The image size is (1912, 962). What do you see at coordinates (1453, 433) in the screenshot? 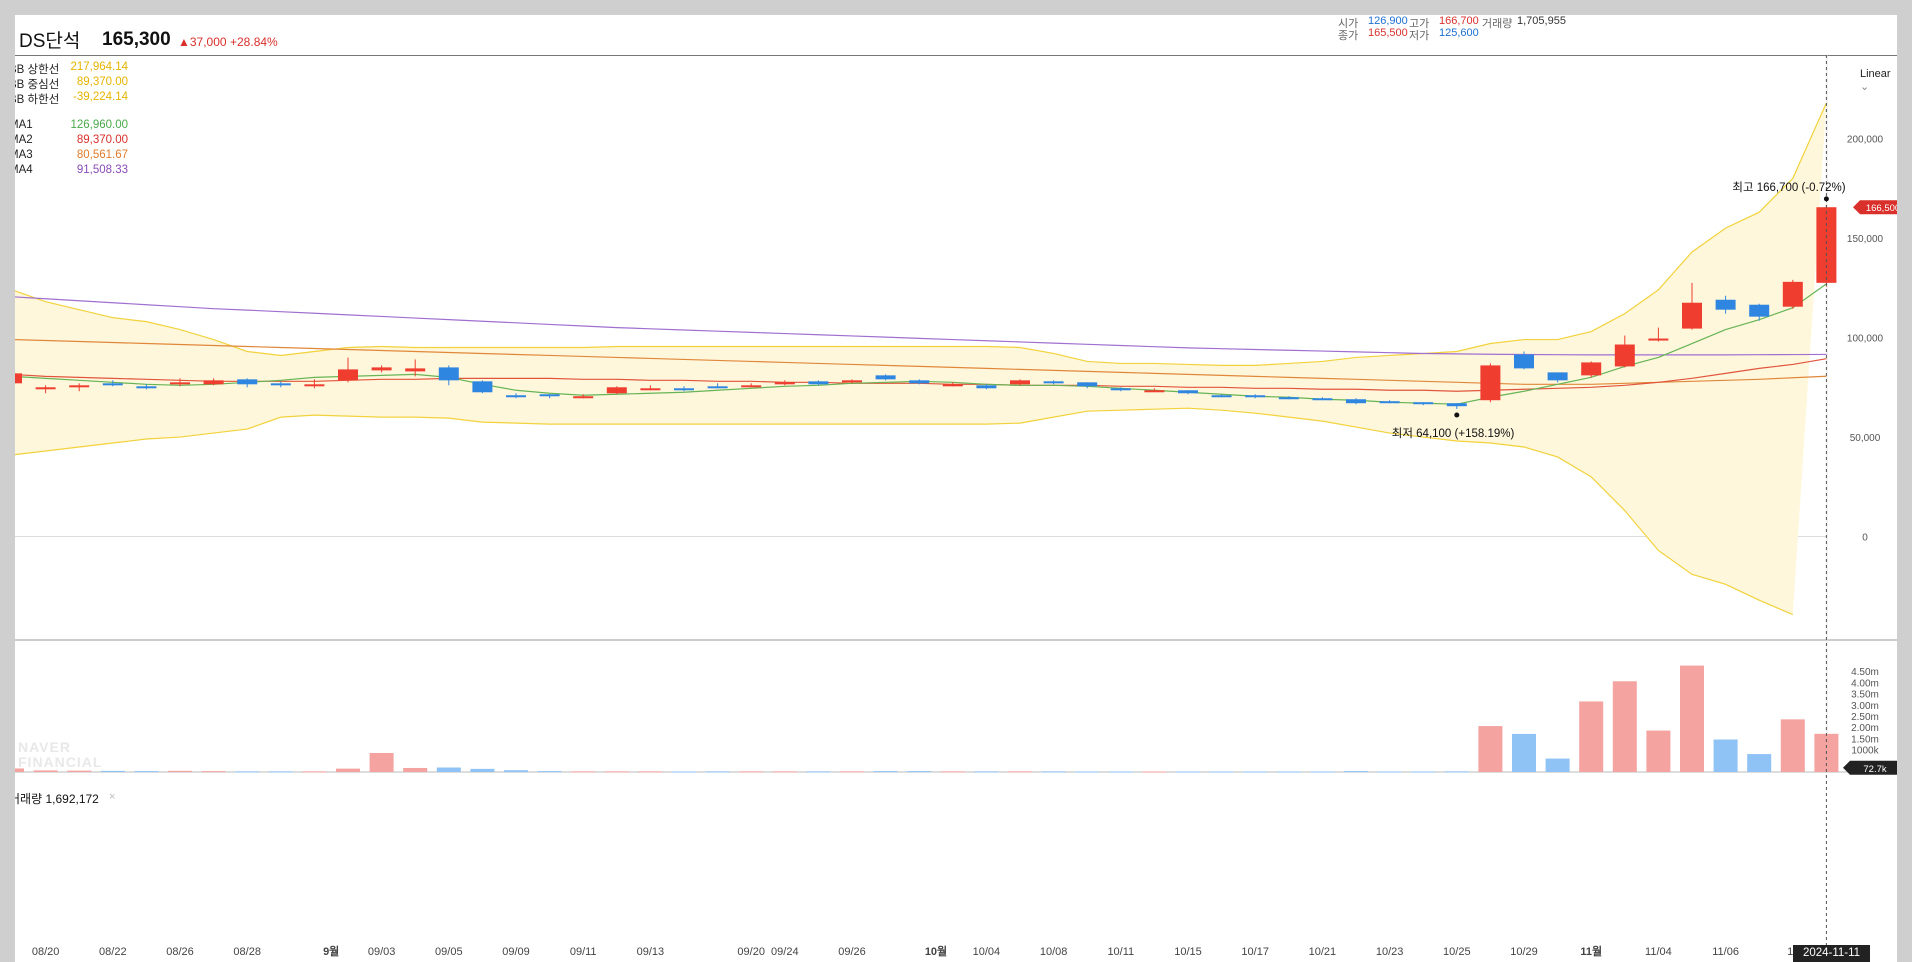
I see `annotation-label: 최저 64,100 (+158.19%)` at bounding box center [1453, 433].